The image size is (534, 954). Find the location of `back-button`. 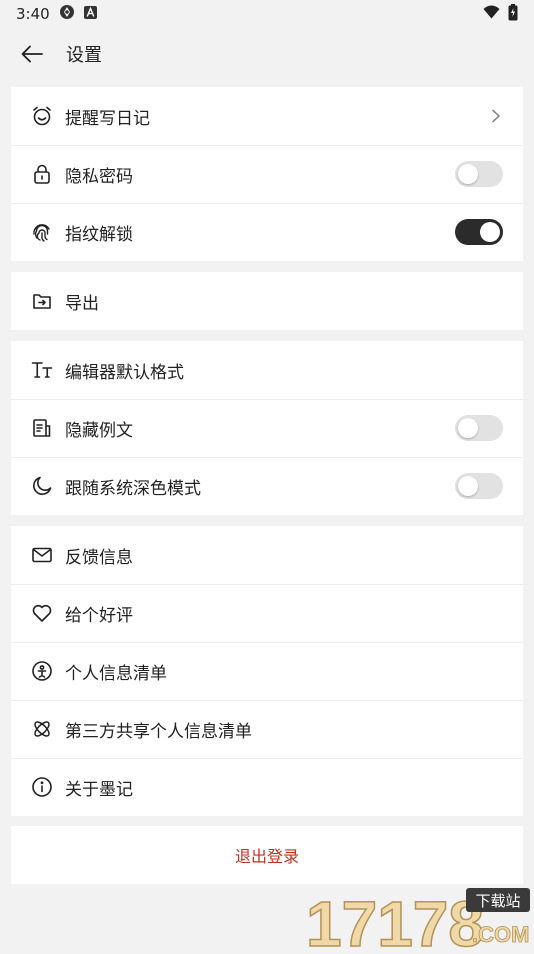

back-button is located at coordinates (32, 54).